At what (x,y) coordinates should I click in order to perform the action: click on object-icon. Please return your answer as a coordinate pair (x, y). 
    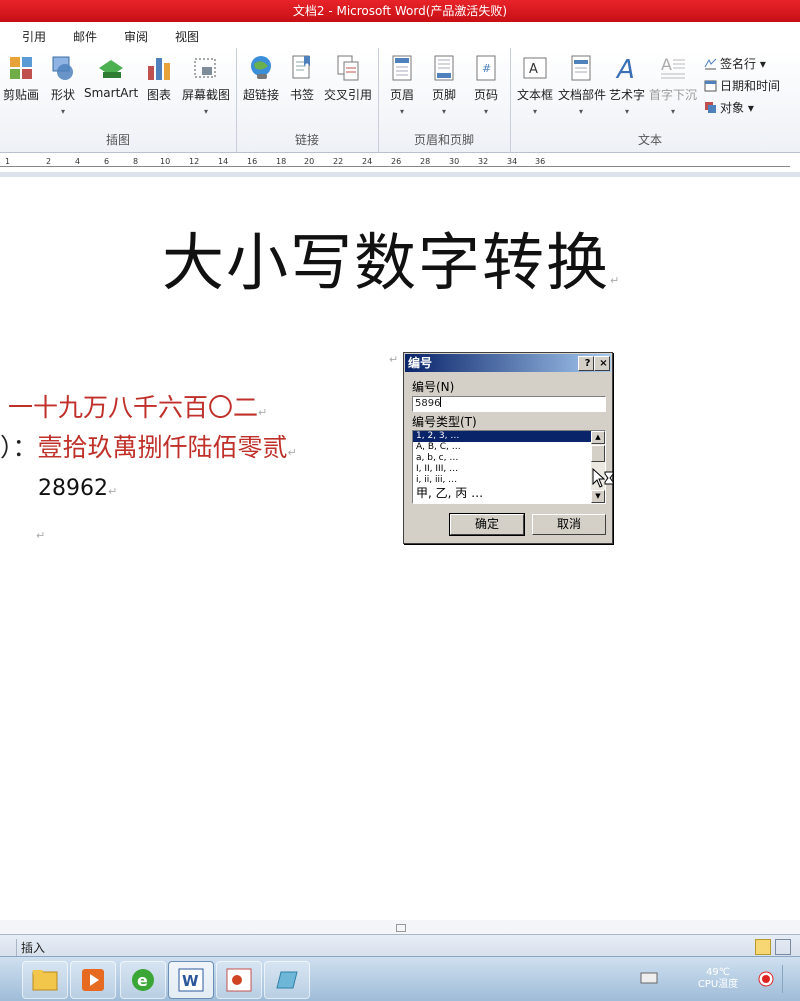
    Looking at the image, I should click on (710, 107).